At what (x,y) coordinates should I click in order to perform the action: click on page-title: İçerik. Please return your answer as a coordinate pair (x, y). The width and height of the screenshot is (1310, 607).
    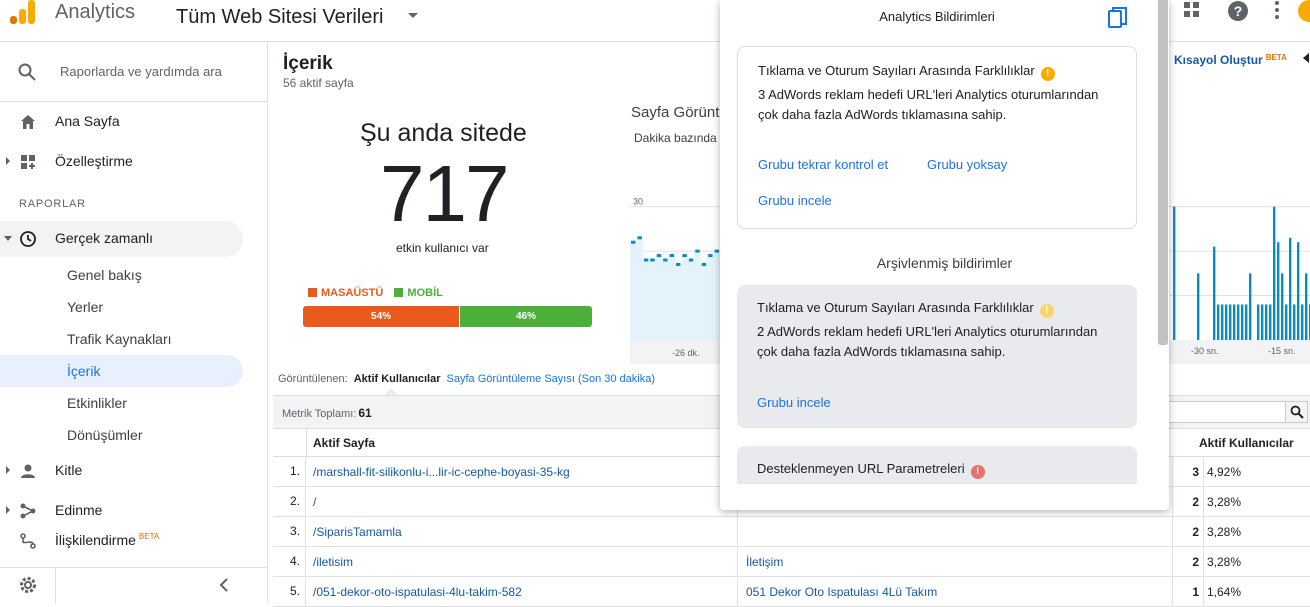
    Looking at the image, I should click on (308, 63).